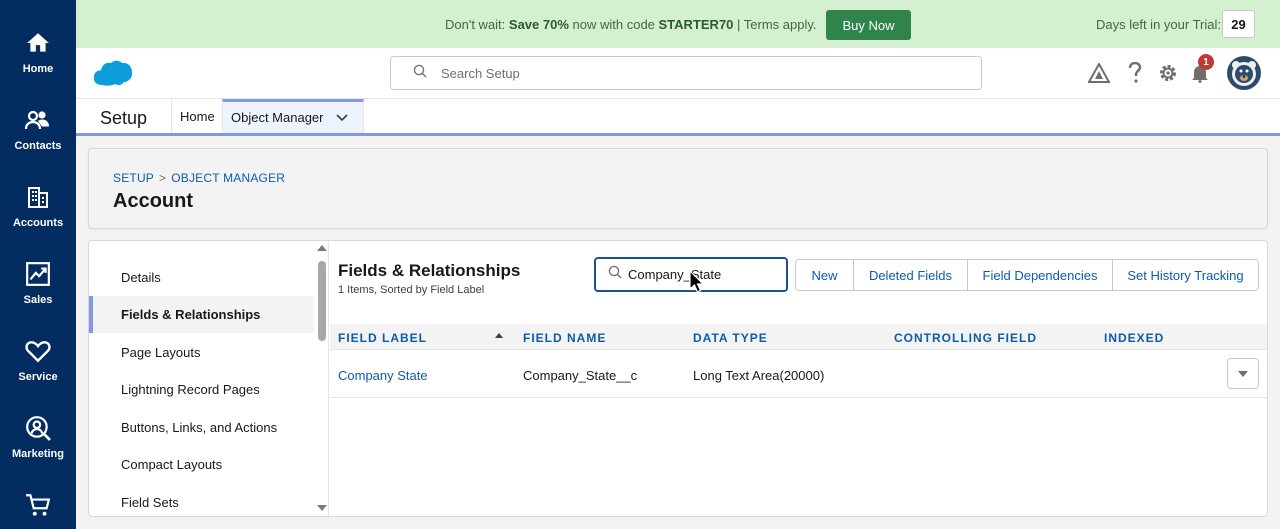 The image size is (1280, 529). What do you see at coordinates (429, 270) in the screenshot?
I see `panel-title: Fields & Relationships` at bounding box center [429, 270].